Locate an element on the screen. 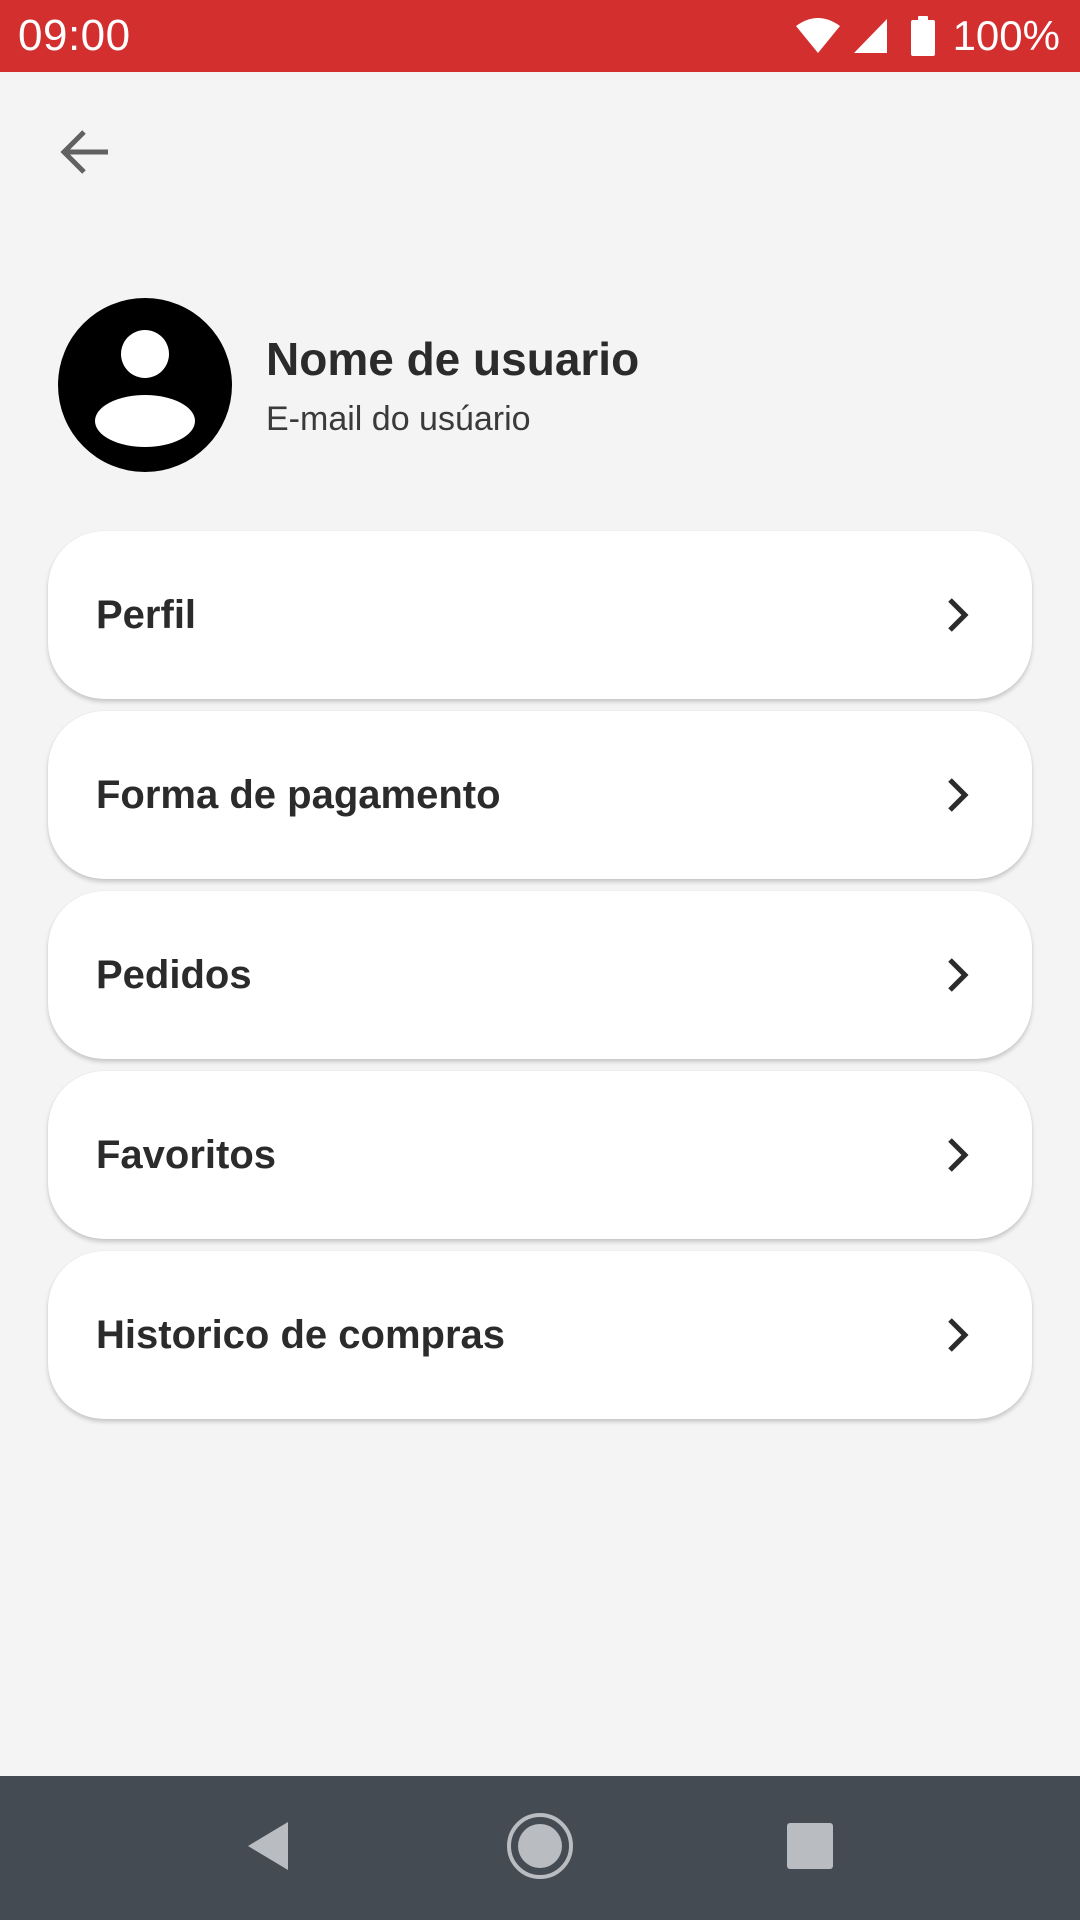 The height and width of the screenshot is (1920, 1080). menu-item-label: Favoritos is located at coordinates (186, 1154).